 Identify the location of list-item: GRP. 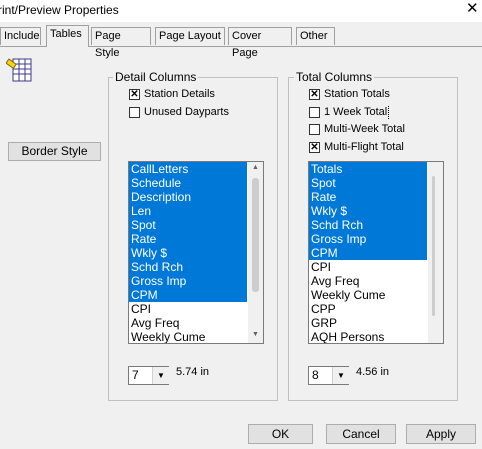
(368, 323).